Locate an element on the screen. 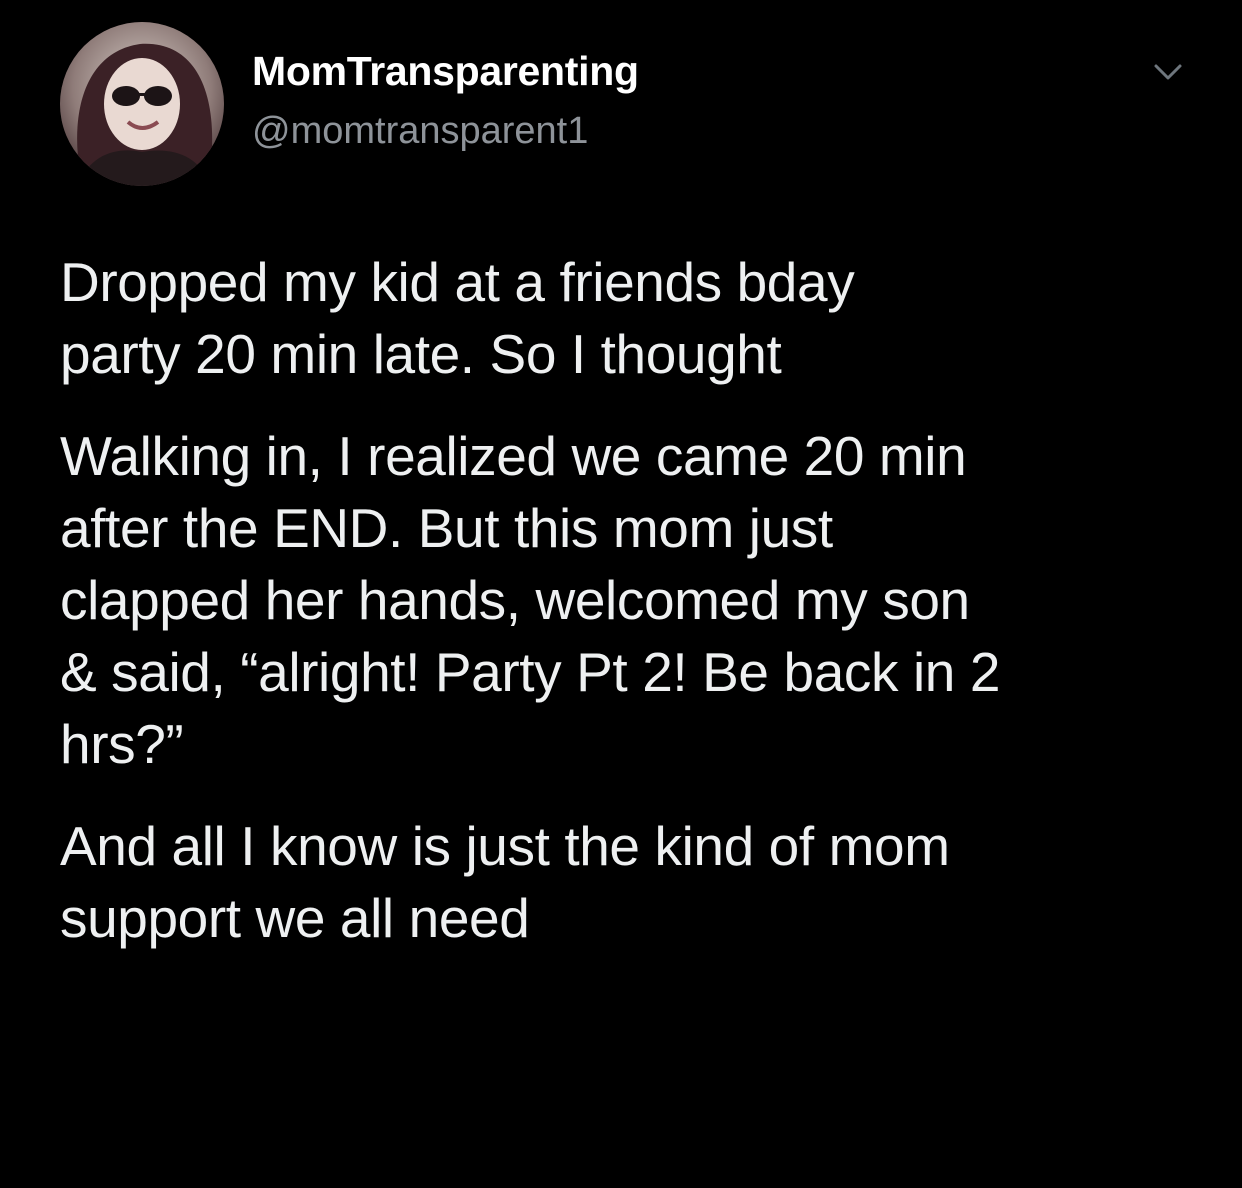  profile-photo-icon is located at coordinates (142, 104).